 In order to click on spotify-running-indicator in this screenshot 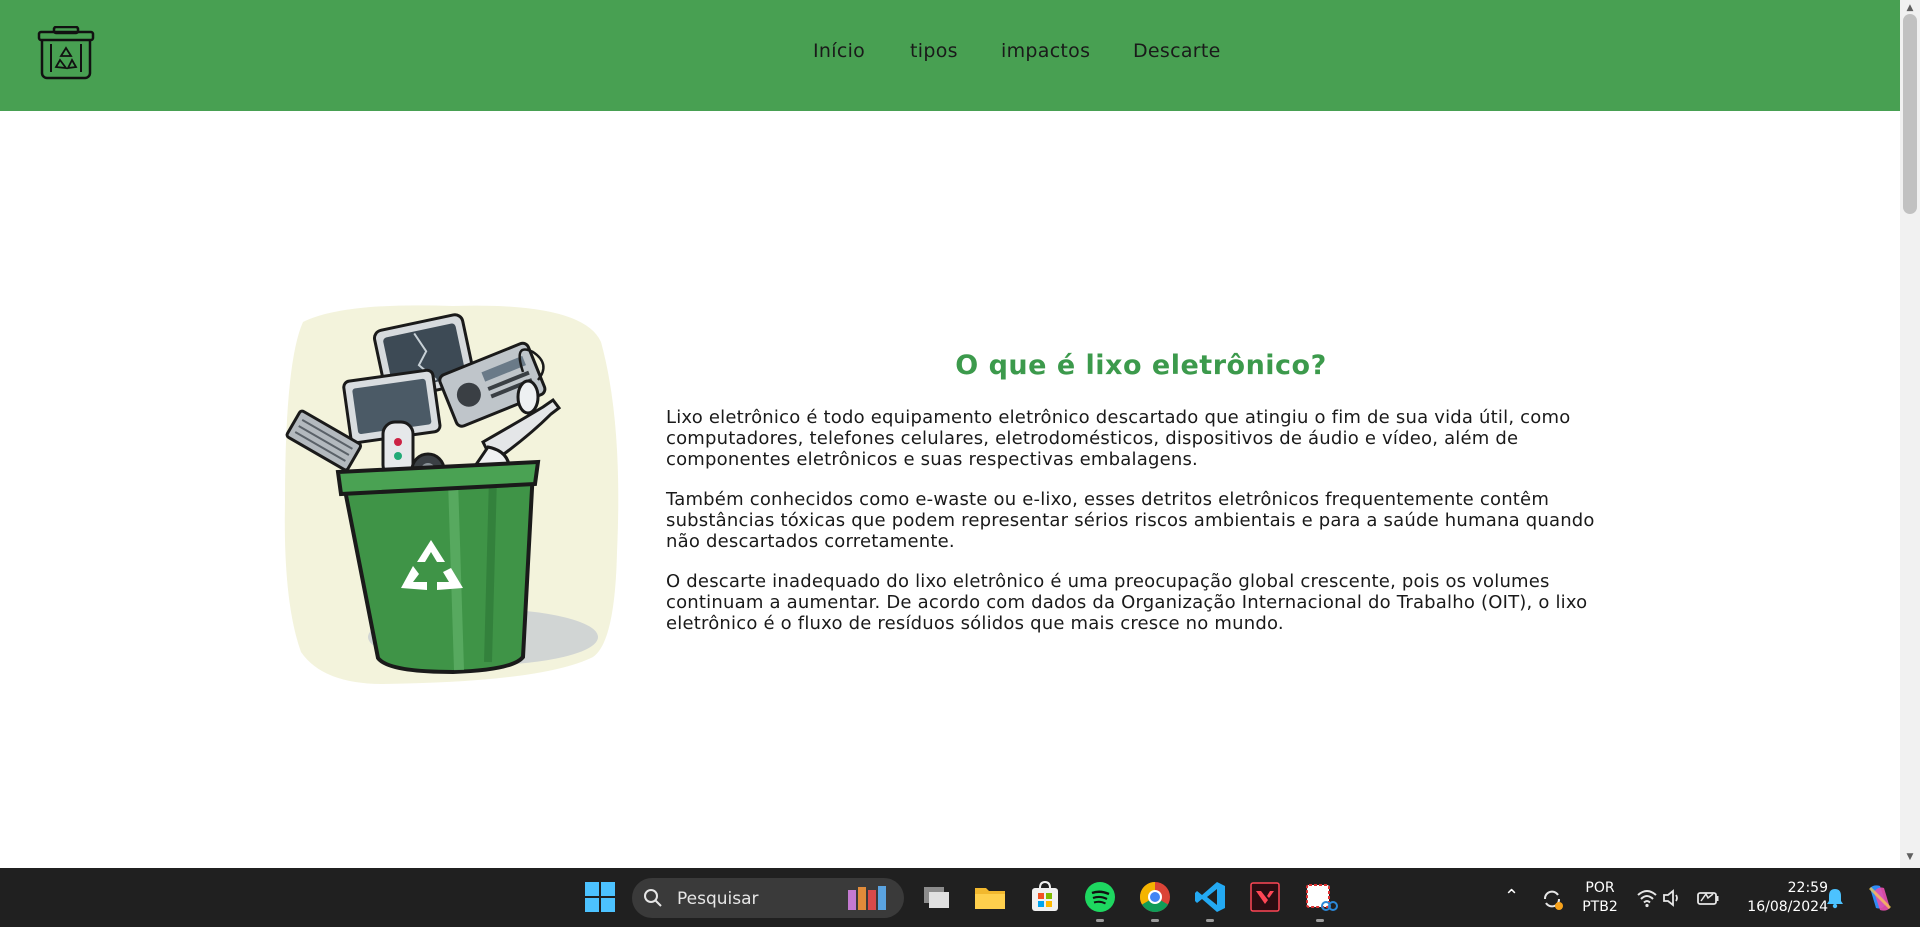, I will do `click(1100, 920)`.